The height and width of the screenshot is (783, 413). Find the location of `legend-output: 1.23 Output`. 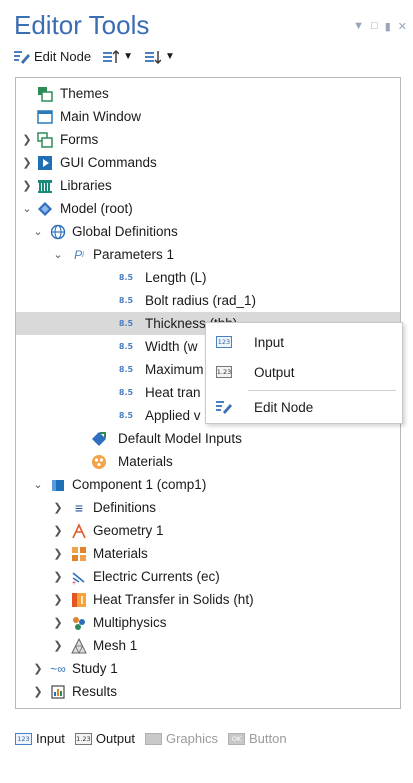

legend-output: 1.23 Output is located at coordinates (104, 738).